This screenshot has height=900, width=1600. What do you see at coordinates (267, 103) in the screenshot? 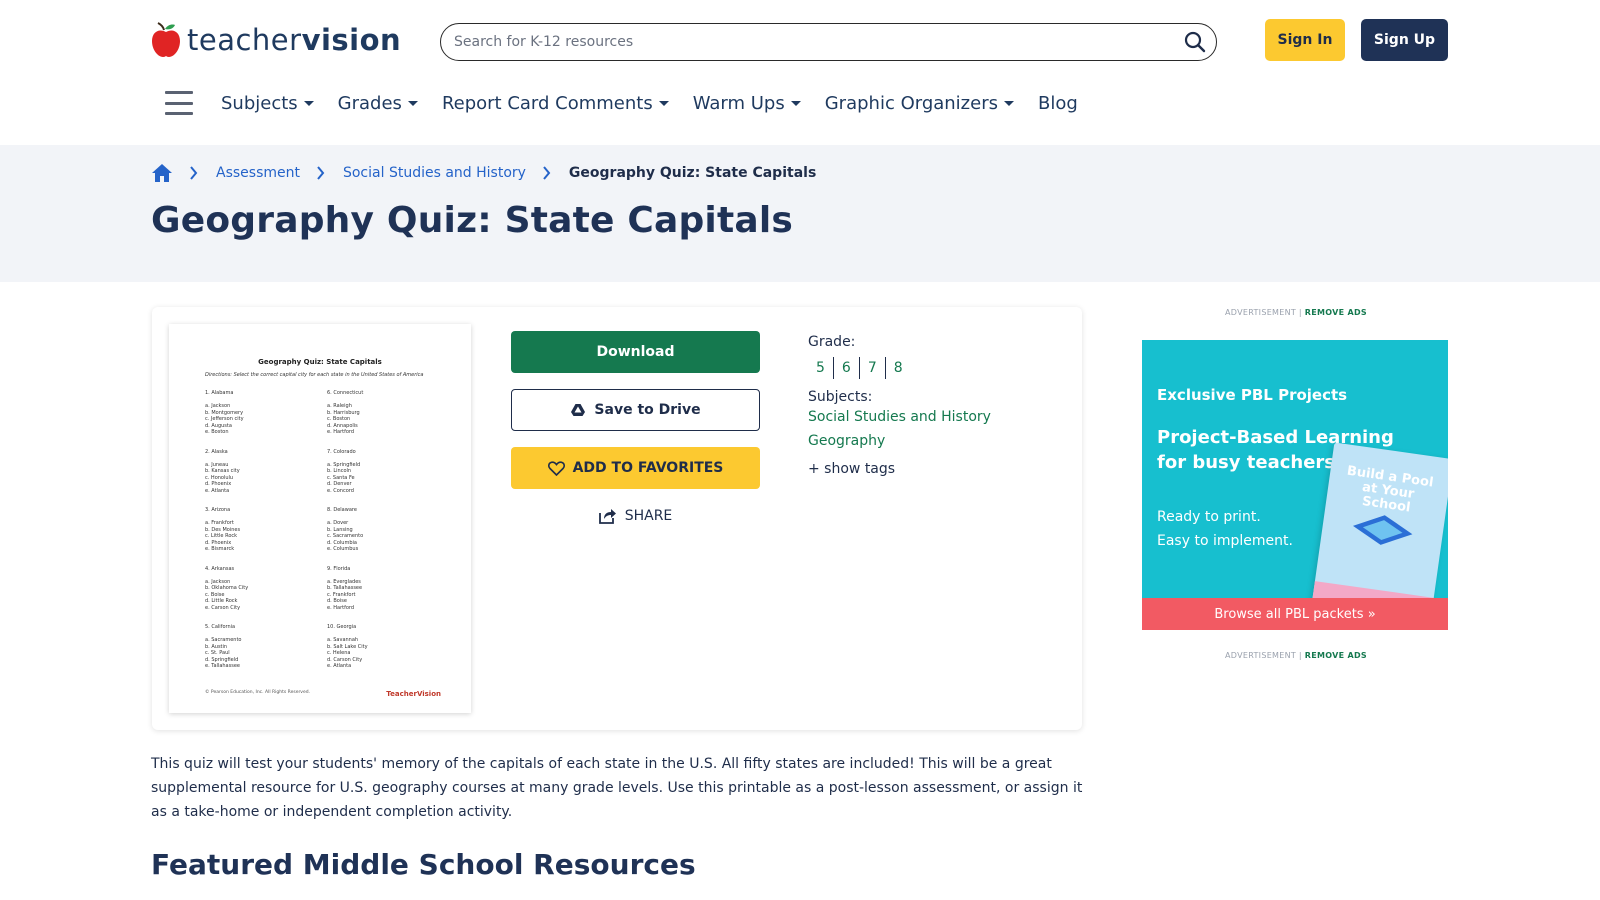
I see `nav-item-subjects: Subjects` at bounding box center [267, 103].